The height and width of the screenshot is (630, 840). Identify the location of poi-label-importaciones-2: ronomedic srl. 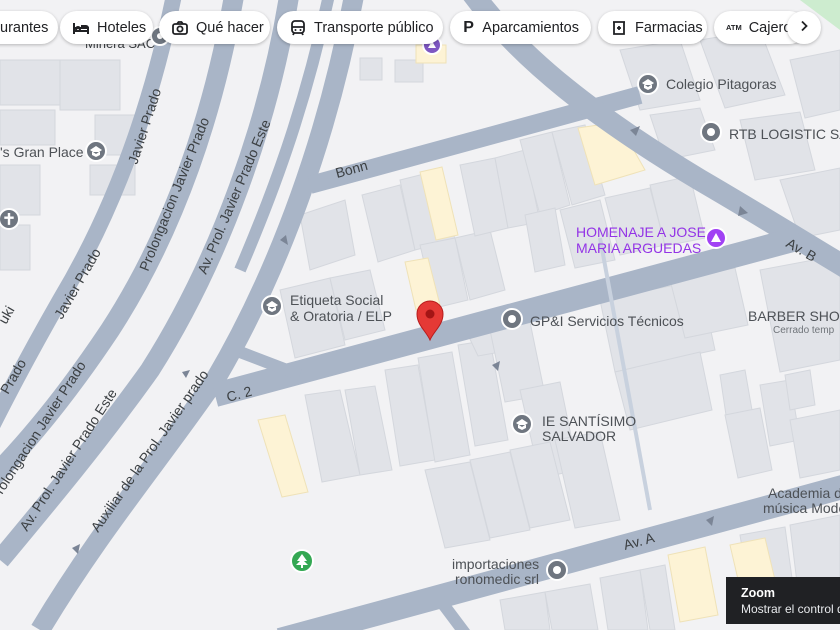
(497, 579).